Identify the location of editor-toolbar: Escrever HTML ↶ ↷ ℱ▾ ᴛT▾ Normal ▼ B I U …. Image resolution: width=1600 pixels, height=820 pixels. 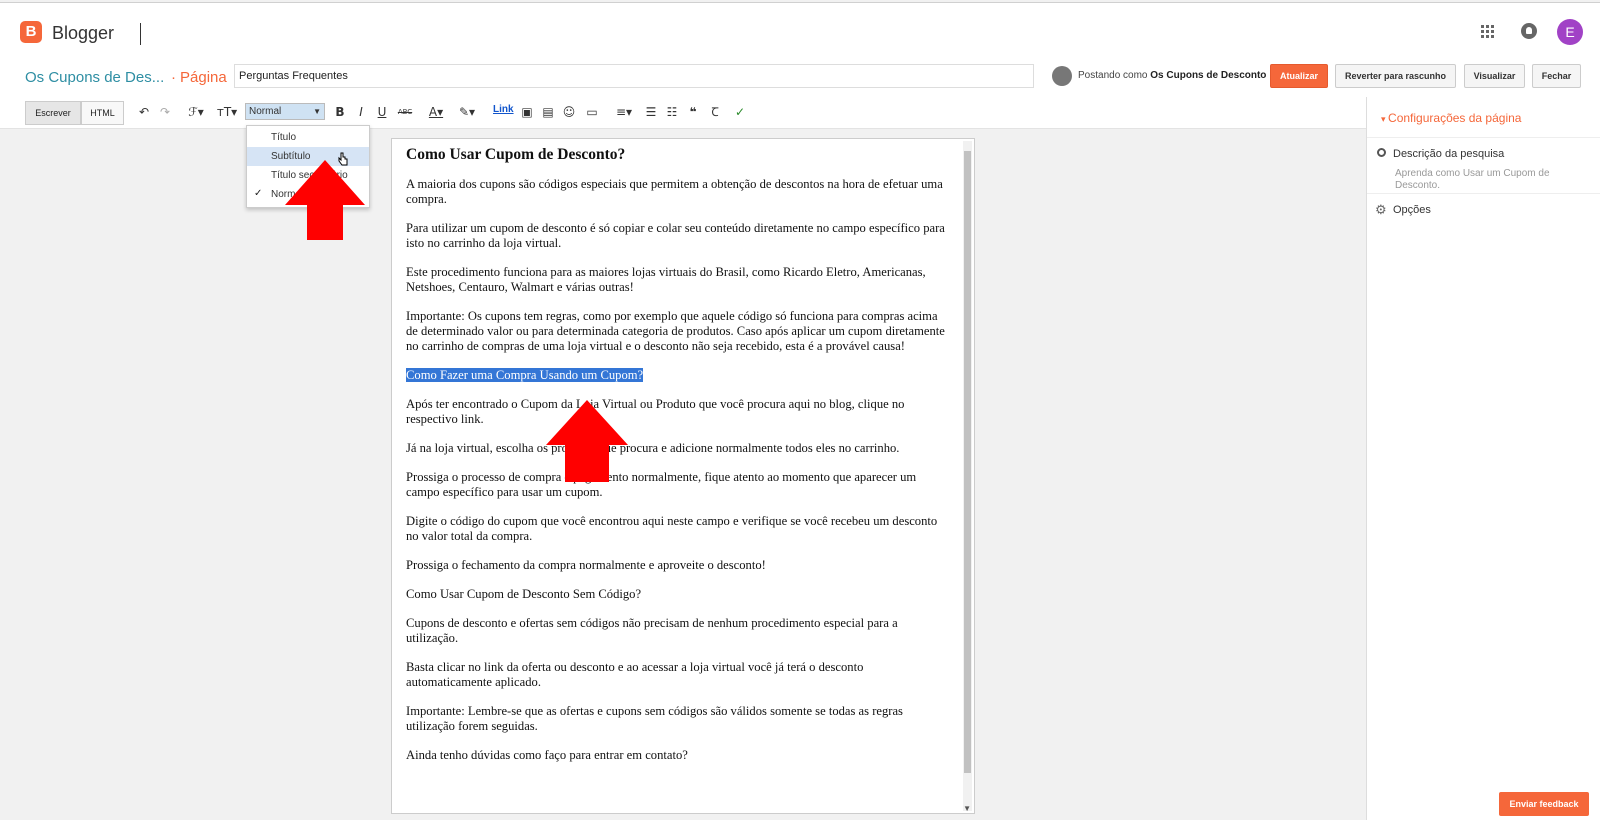
(683, 113).